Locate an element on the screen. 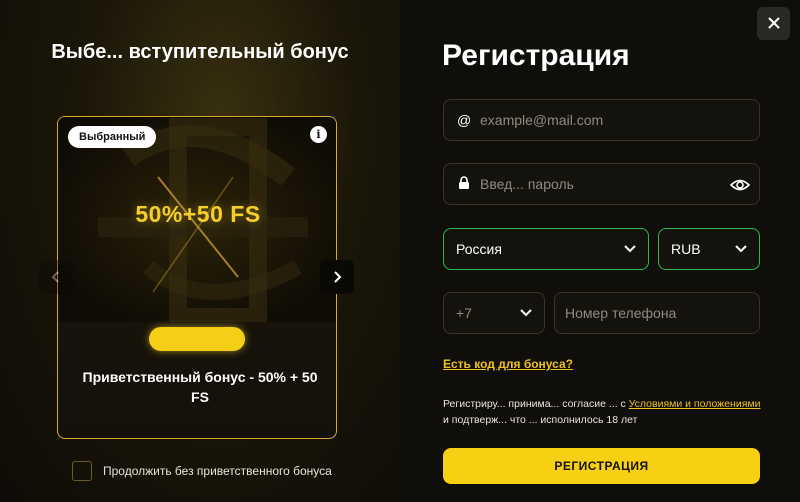 Image resolution: width=800 pixels, height=502 pixels. phone-code-select: +7 is located at coordinates (494, 313).